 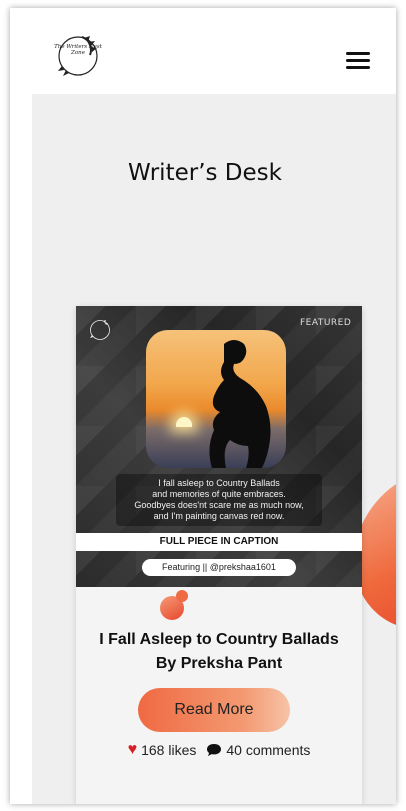 I want to click on sunset-image, so click(x=216, y=399).